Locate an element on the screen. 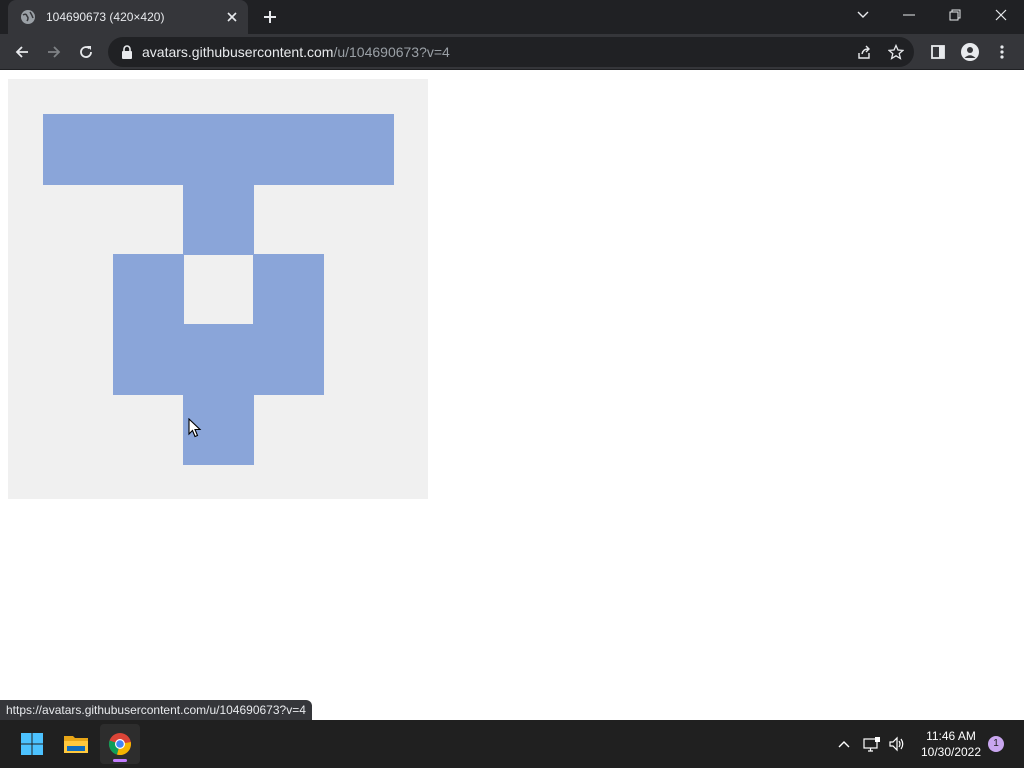  menu-button is located at coordinates (1002, 52).